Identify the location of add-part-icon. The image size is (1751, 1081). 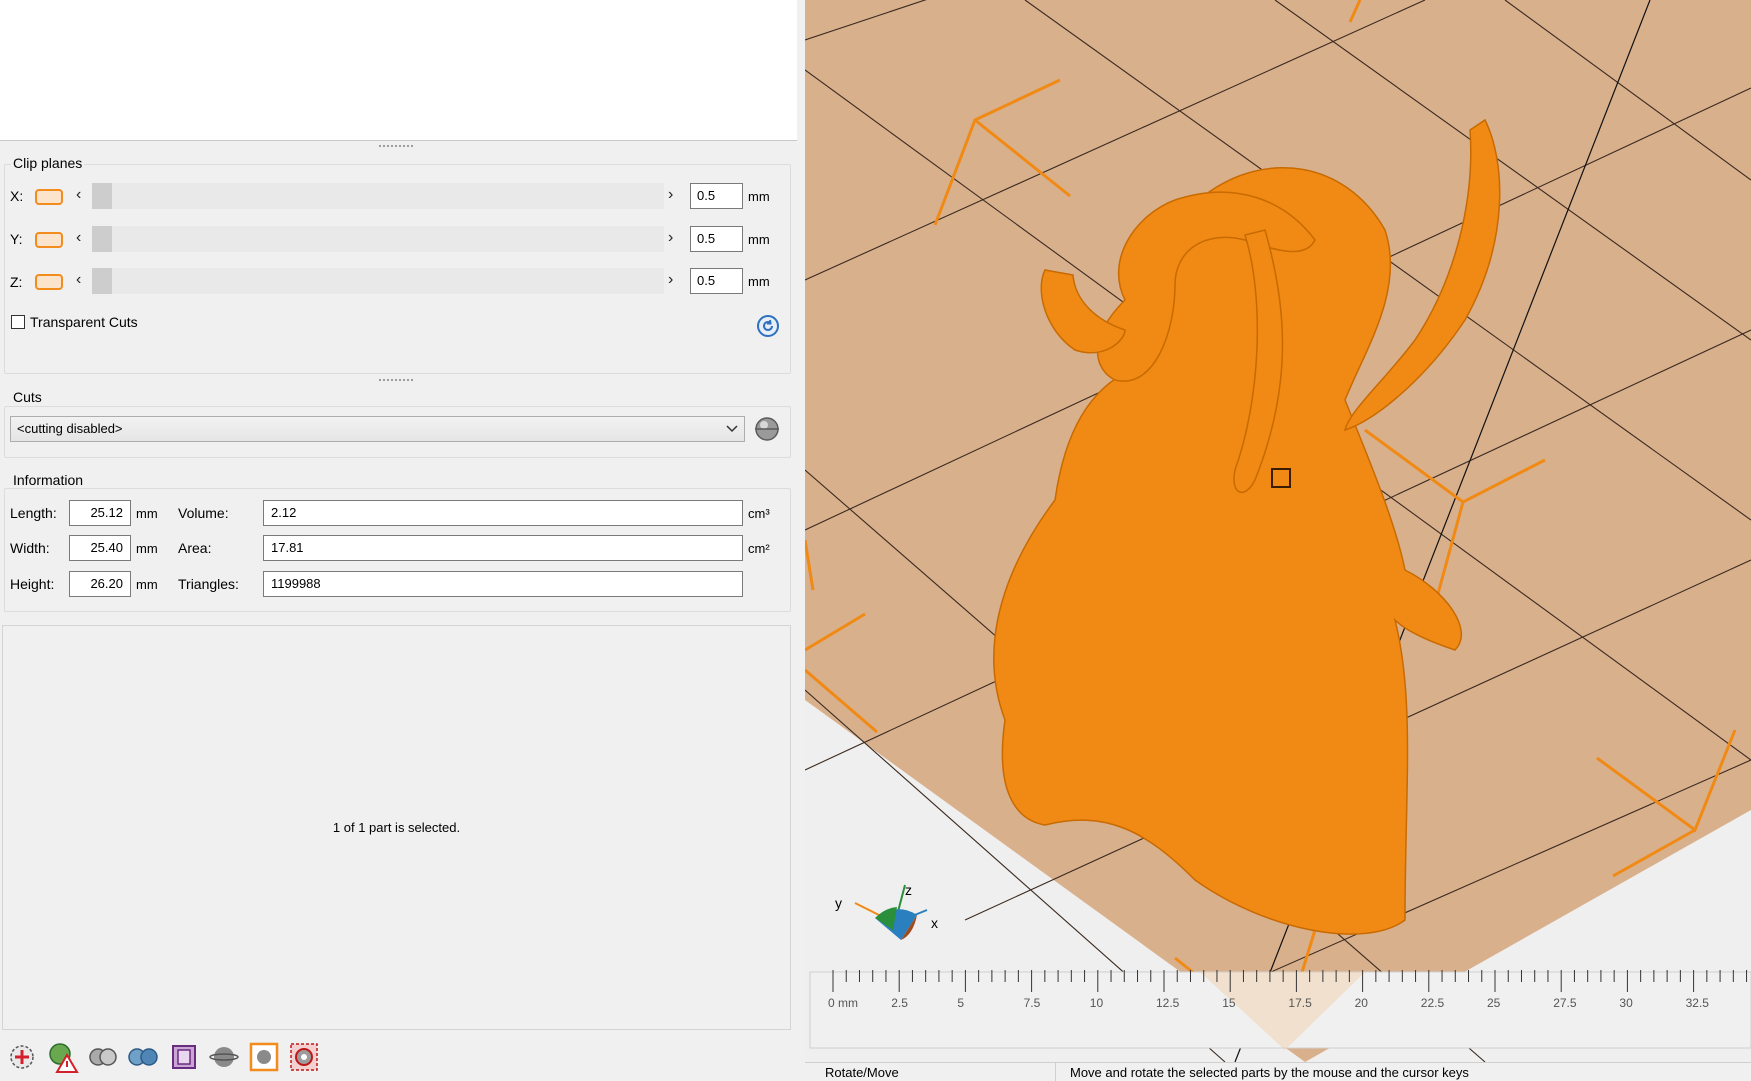
(22, 1057).